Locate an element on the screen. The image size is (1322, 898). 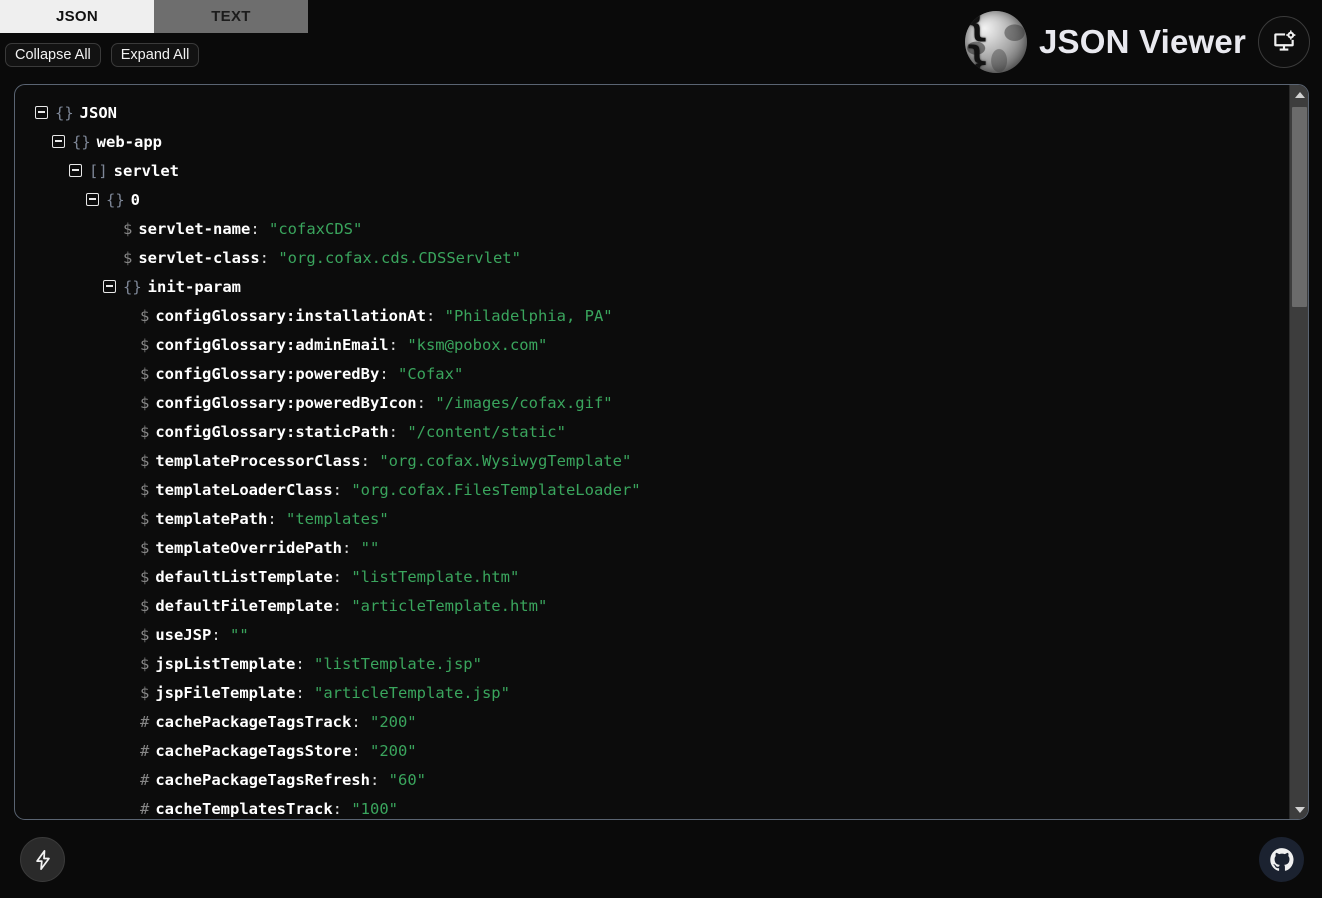
tab-json: JSON is located at coordinates (77, 16).